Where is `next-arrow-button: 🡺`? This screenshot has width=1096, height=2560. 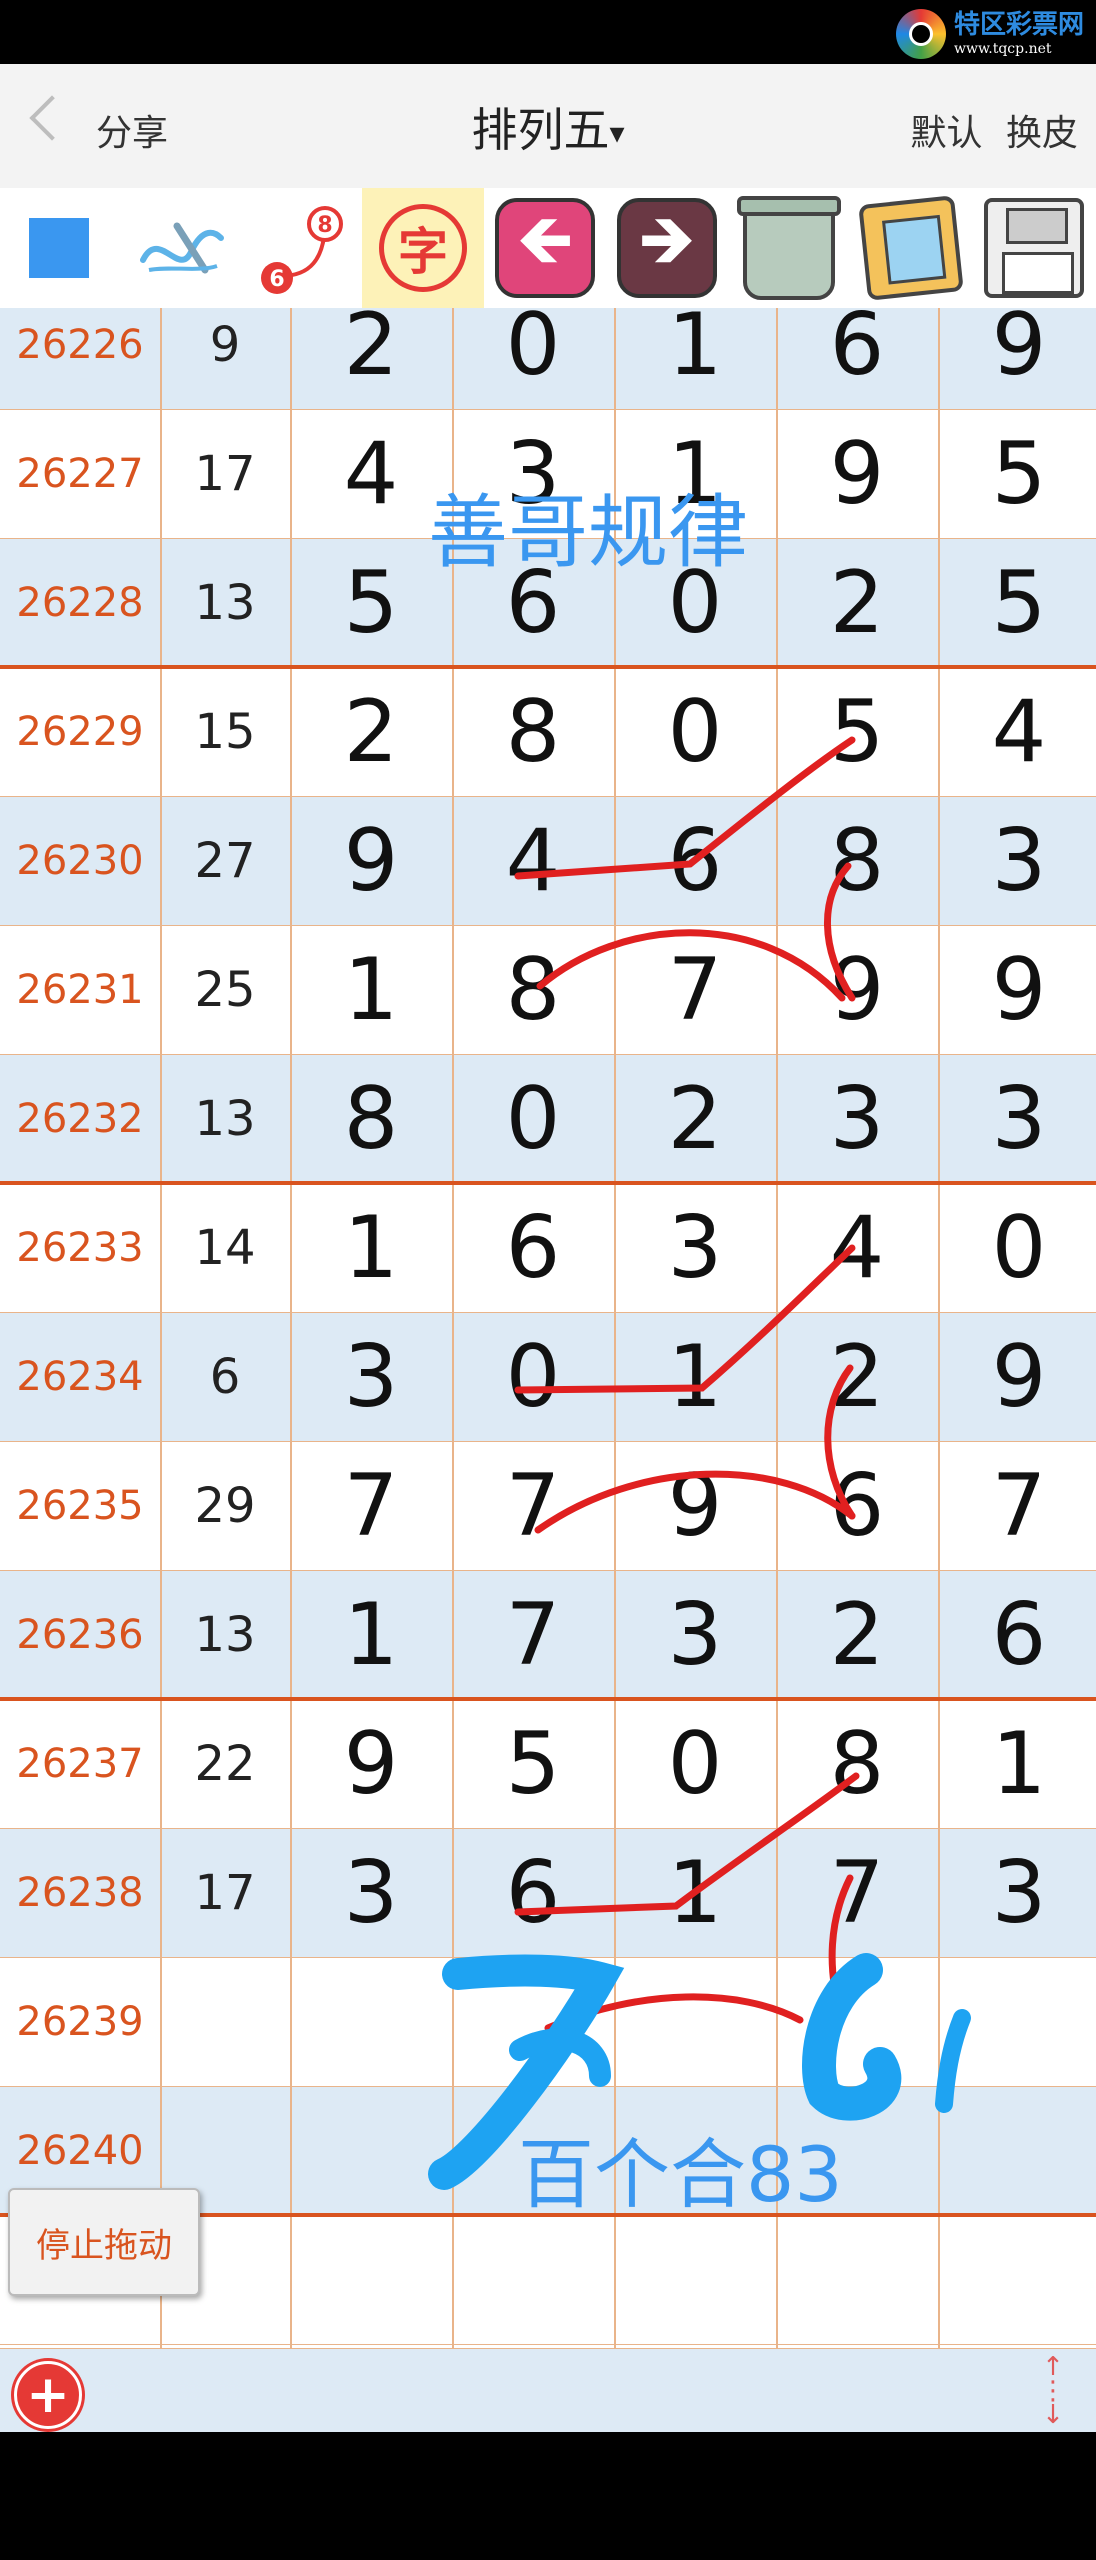
next-arrow-button: 🡺 is located at coordinates (667, 248).